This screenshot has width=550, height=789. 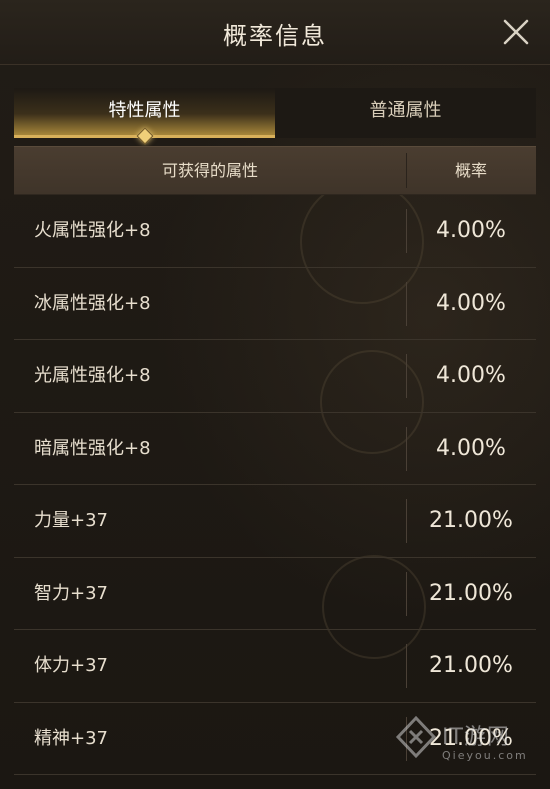 I want to click on attribute-cell: 暗属性强化+8, so click(x=92, y=448).